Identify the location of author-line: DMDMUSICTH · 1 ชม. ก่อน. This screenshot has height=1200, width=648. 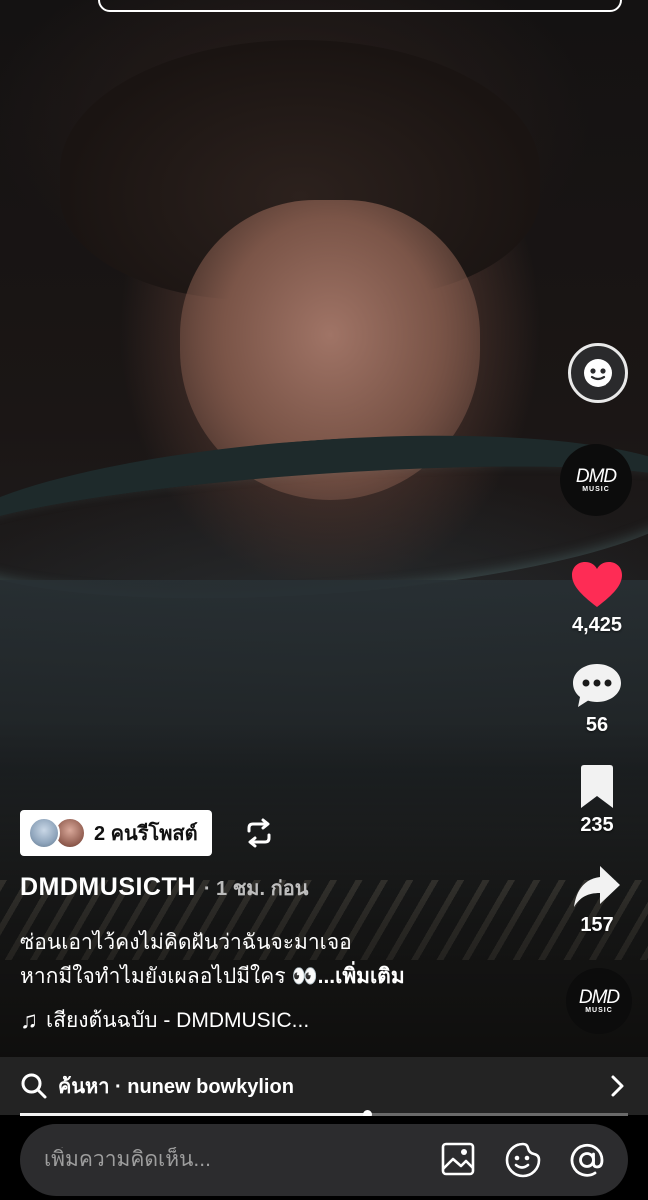
(164, 888).